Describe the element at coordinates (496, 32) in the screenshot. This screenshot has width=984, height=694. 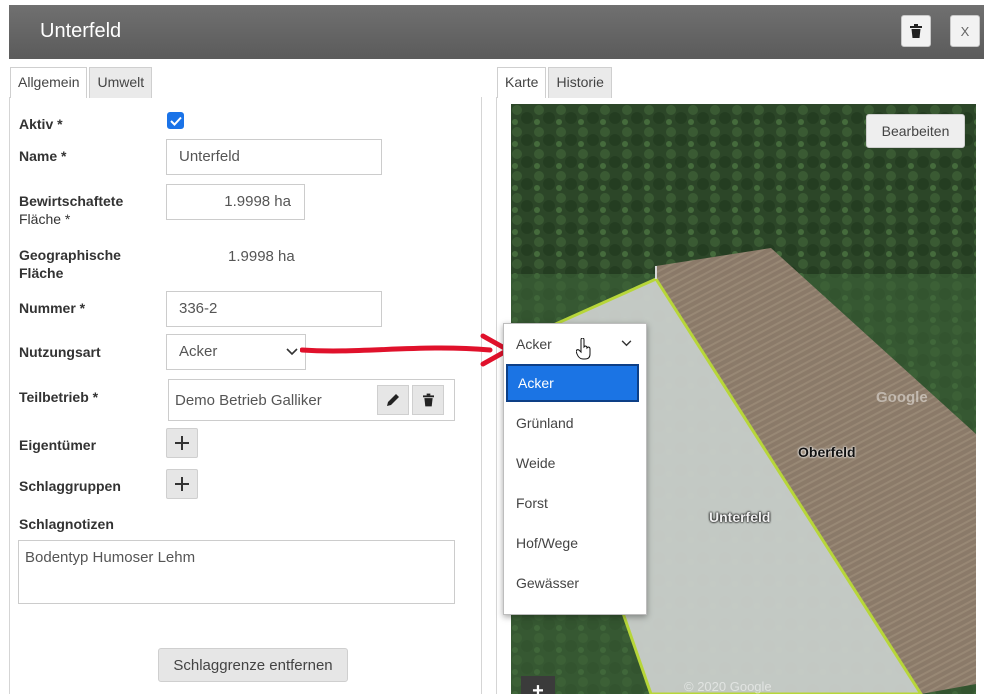
I see `dialog-titlebar: Unterfeld X` at that location.